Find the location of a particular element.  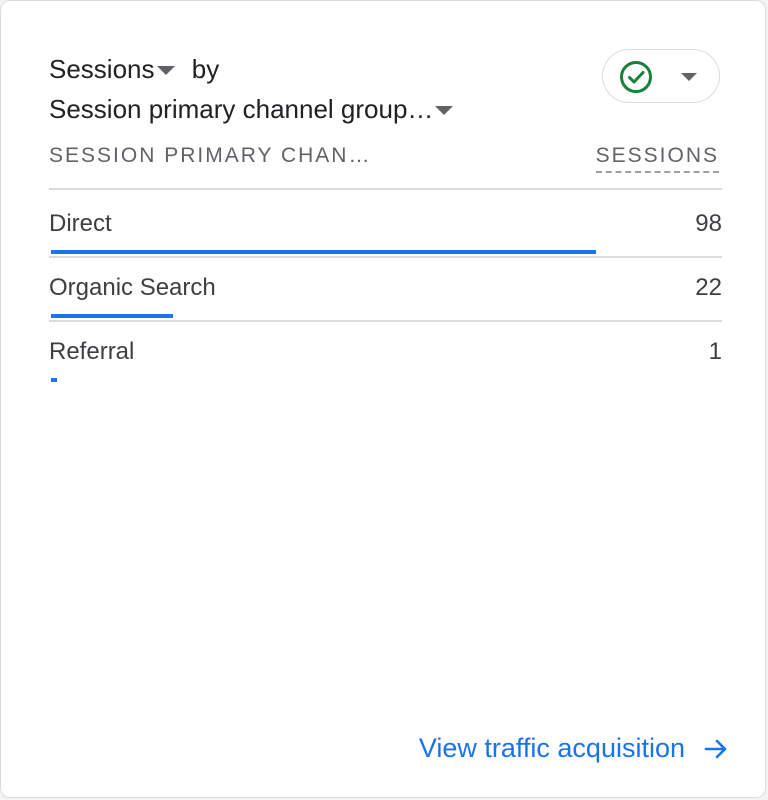

row-value: 1 is located at coordinates (715, 351).